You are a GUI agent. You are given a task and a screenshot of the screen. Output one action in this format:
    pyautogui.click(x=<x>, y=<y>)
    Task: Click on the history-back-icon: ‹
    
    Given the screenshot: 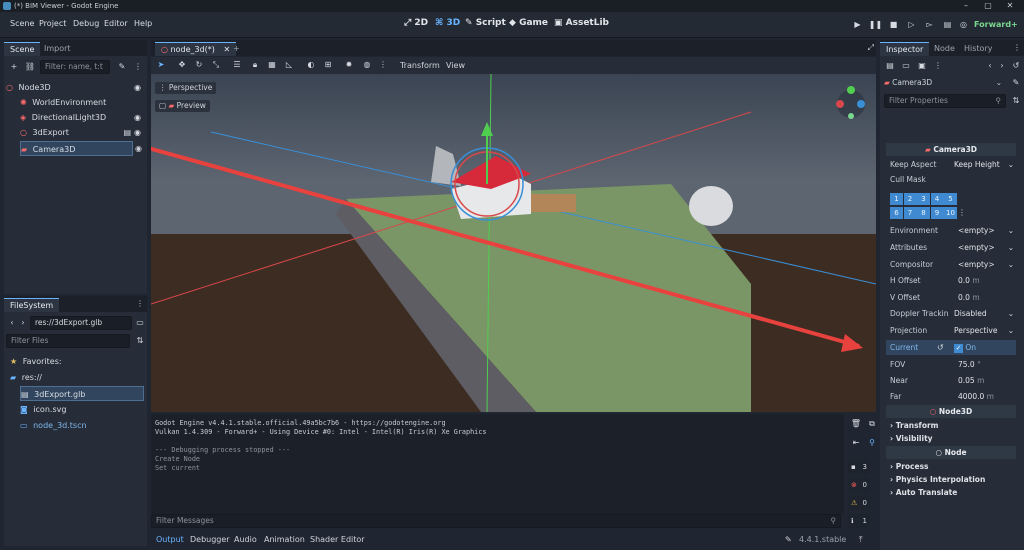 What is the action you would take?
    pyautogui.click(x=990, y=66)
    